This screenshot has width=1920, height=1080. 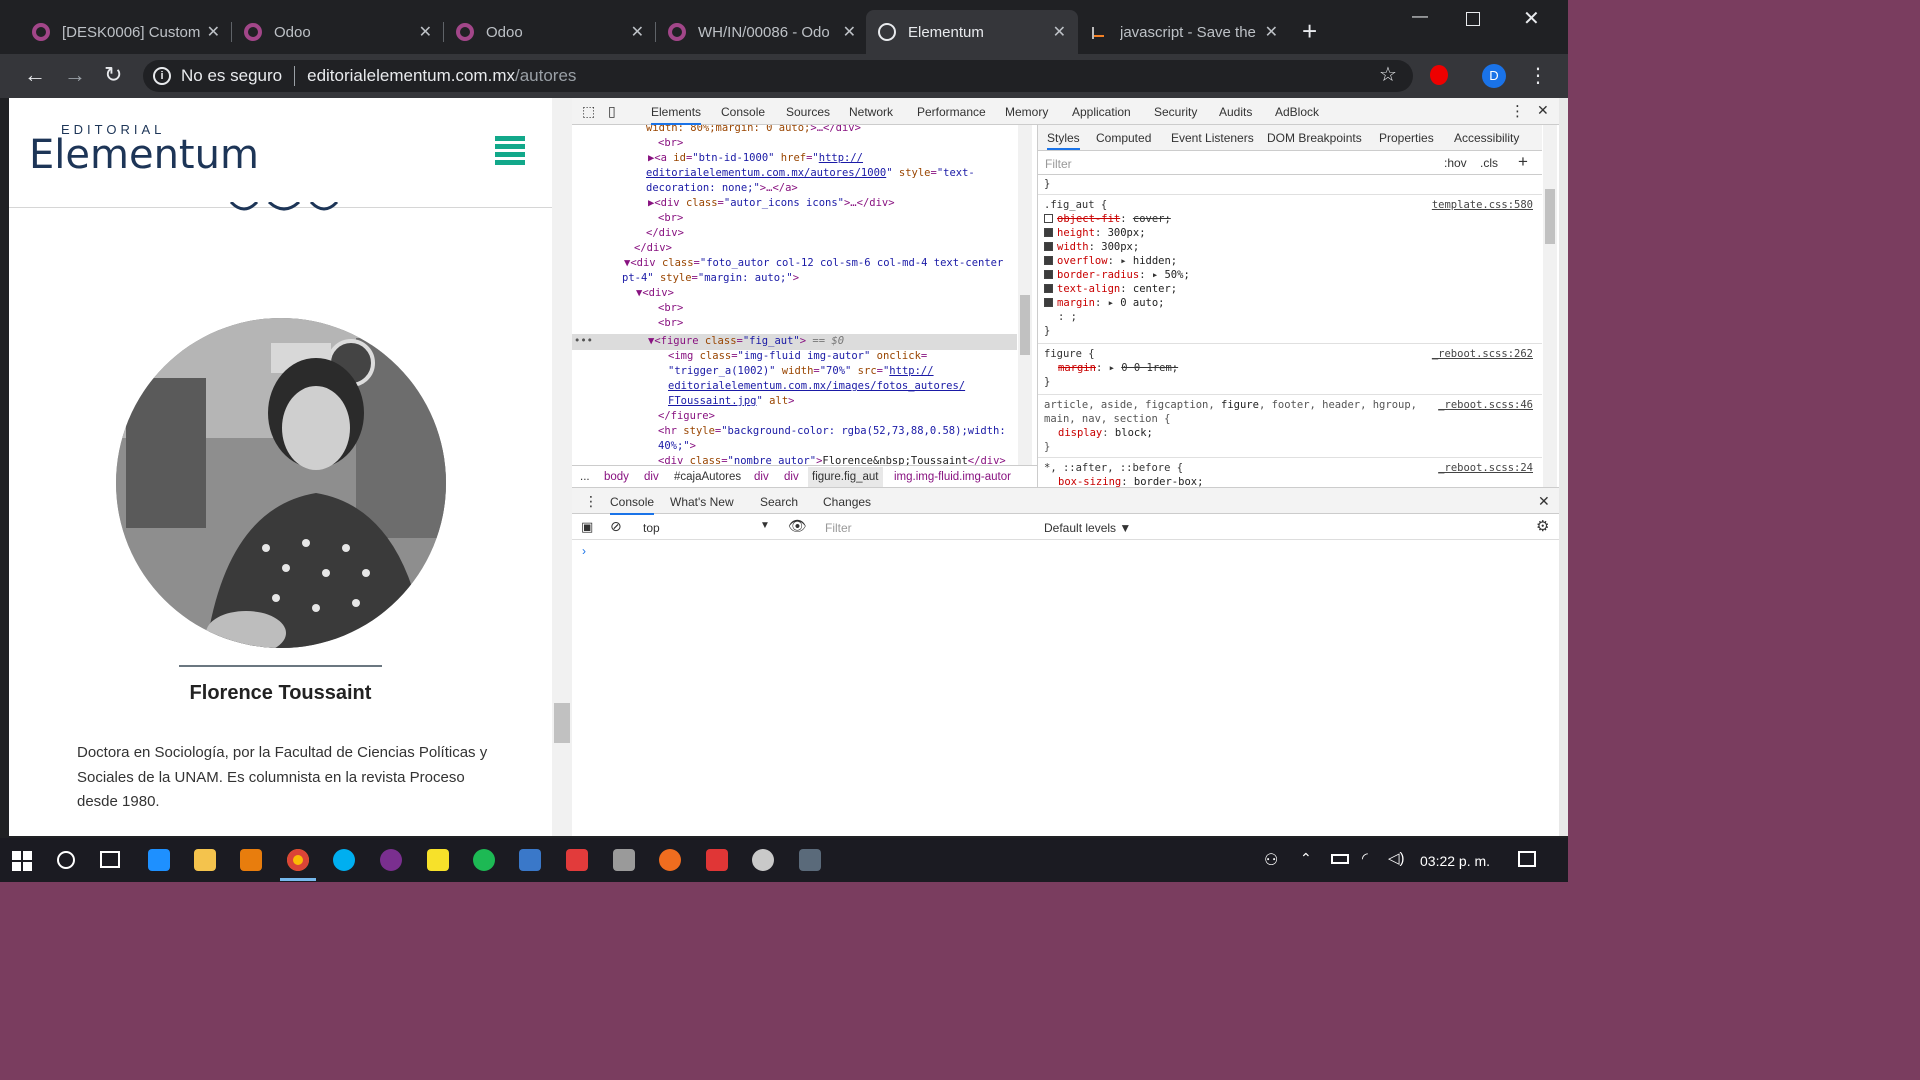 I want to click on chevron-up-icon: ⌃, so click(x=1306, y=858).